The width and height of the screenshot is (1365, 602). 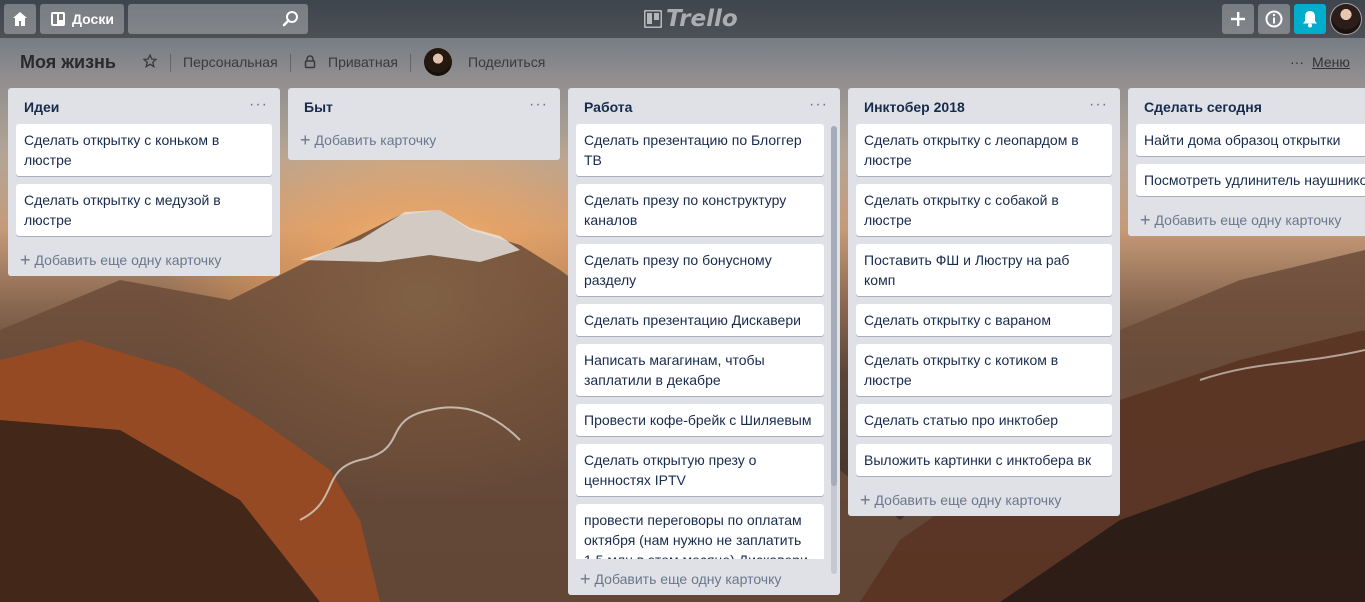 I want to click on notifications-button, so click(x=1310, y=19).